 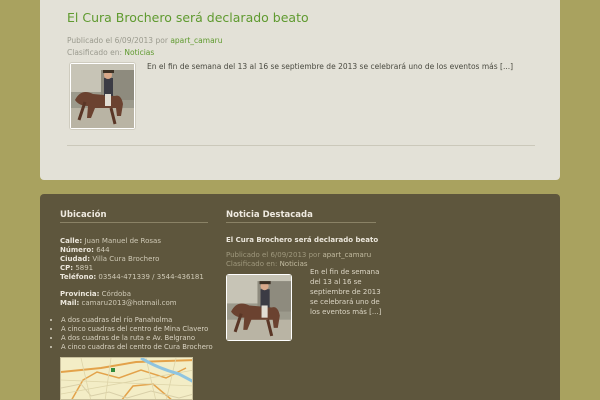 I want to click on address-label: Mail:, so click(x=70, y=303).